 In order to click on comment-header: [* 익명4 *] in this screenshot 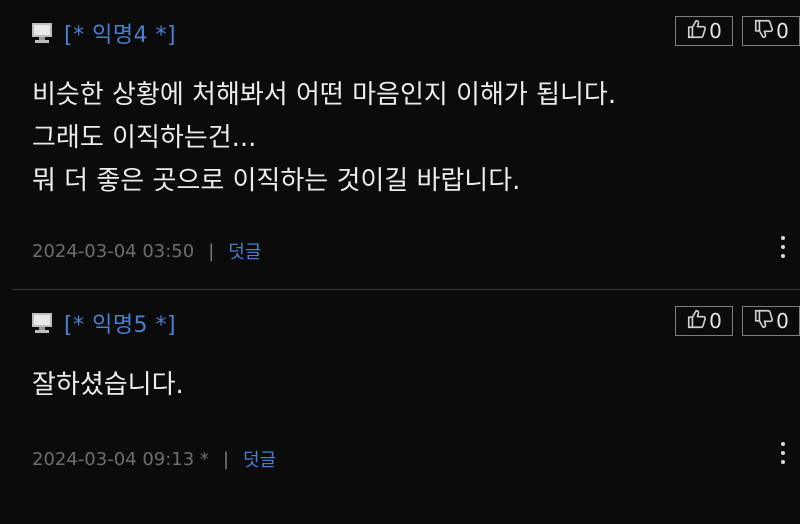, I will do `click(103, 33)`.